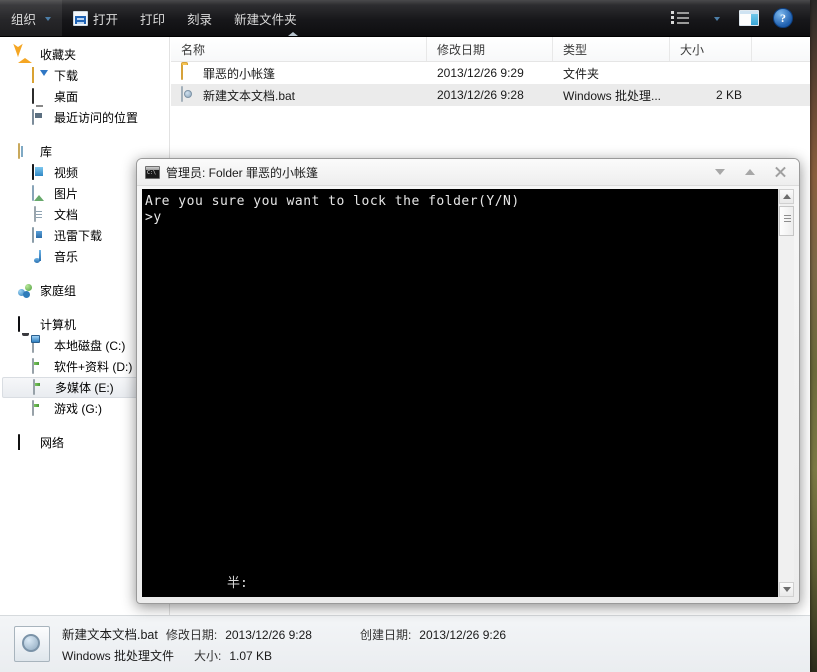 This screenshot has height=672, width=817. Describe the element at coordinates (237, 583) in the screenshot. I see `console-bottom-text: 半:` at that location.